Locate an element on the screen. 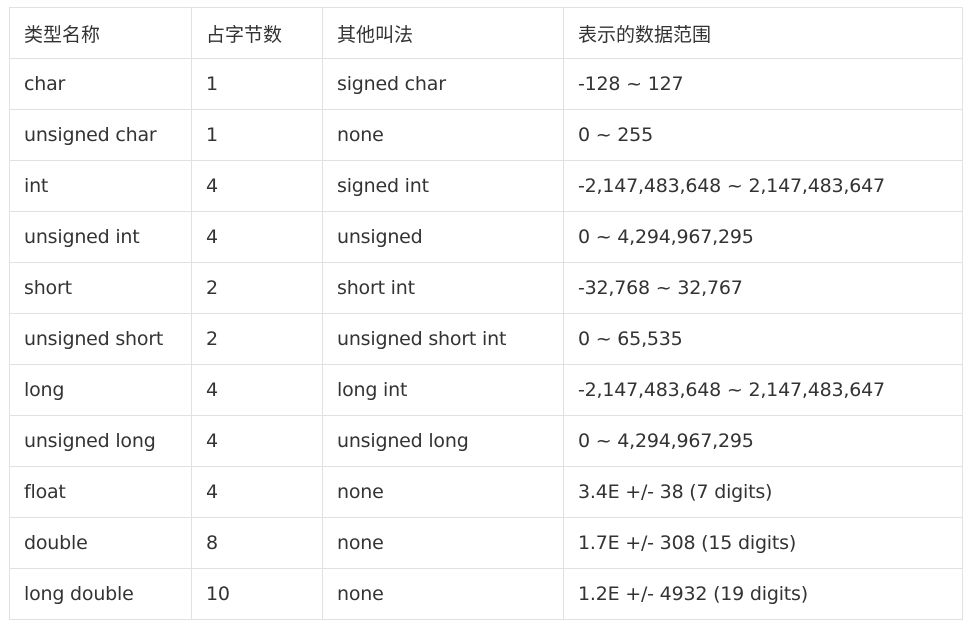 This screenshot has width=977, height=629. cell-alias: signed int is located at coordinates (443, 186).